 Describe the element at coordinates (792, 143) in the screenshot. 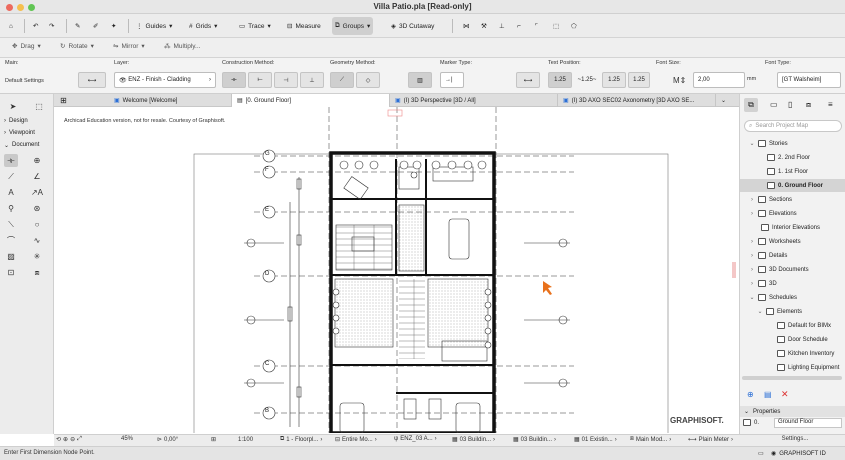

I see `nav-item-stories: ⌄ Stories` at that location.